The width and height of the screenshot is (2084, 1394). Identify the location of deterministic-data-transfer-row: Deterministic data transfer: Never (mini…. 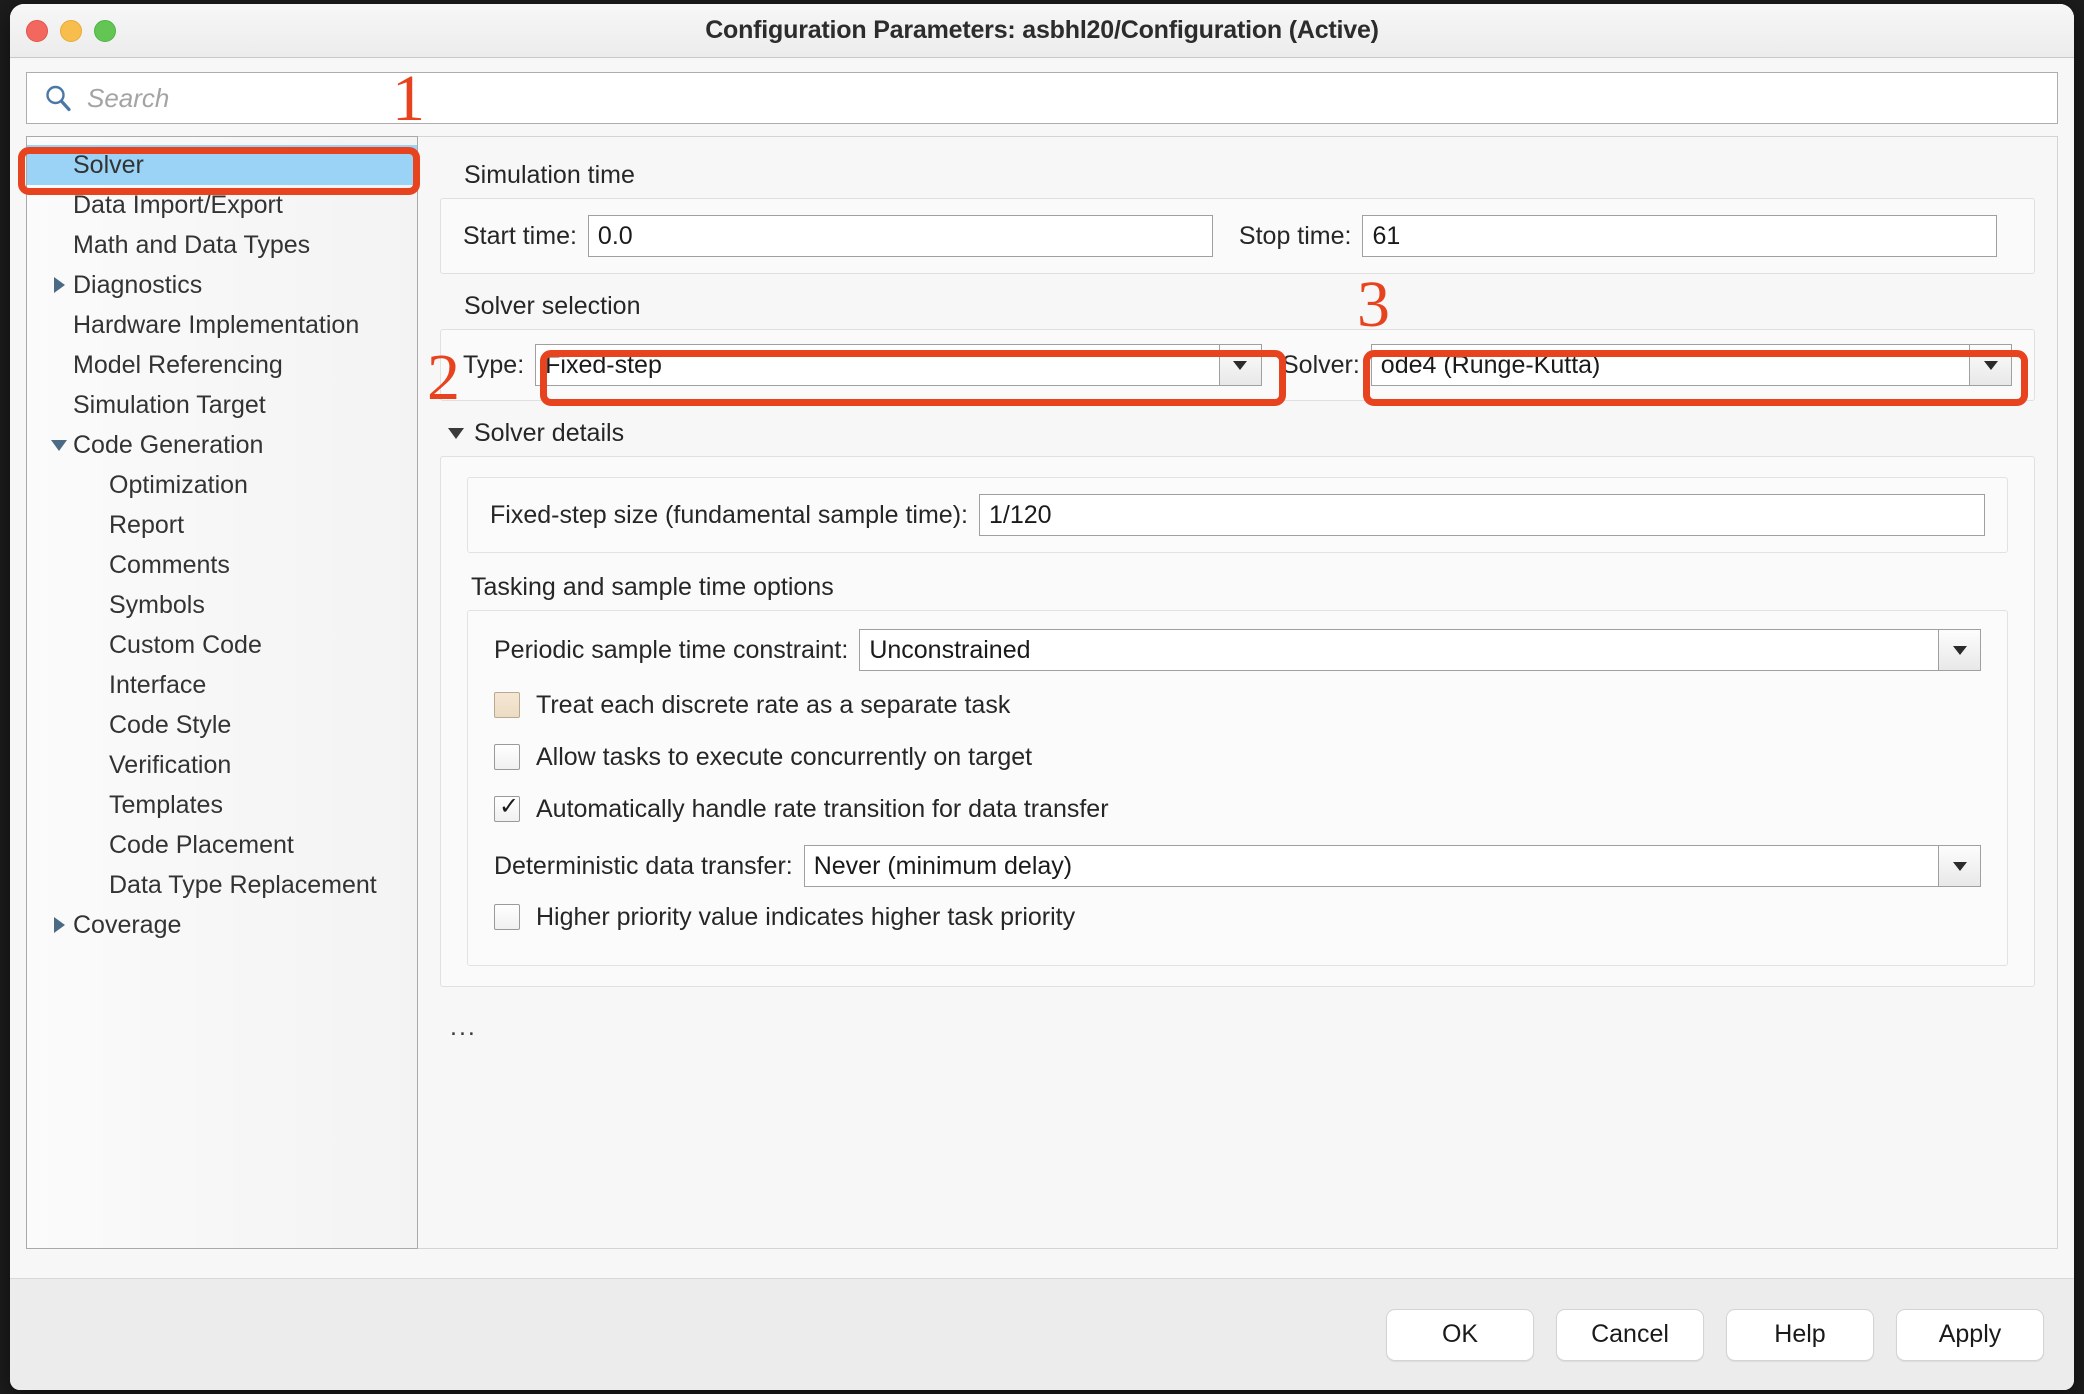
(1237, 866).